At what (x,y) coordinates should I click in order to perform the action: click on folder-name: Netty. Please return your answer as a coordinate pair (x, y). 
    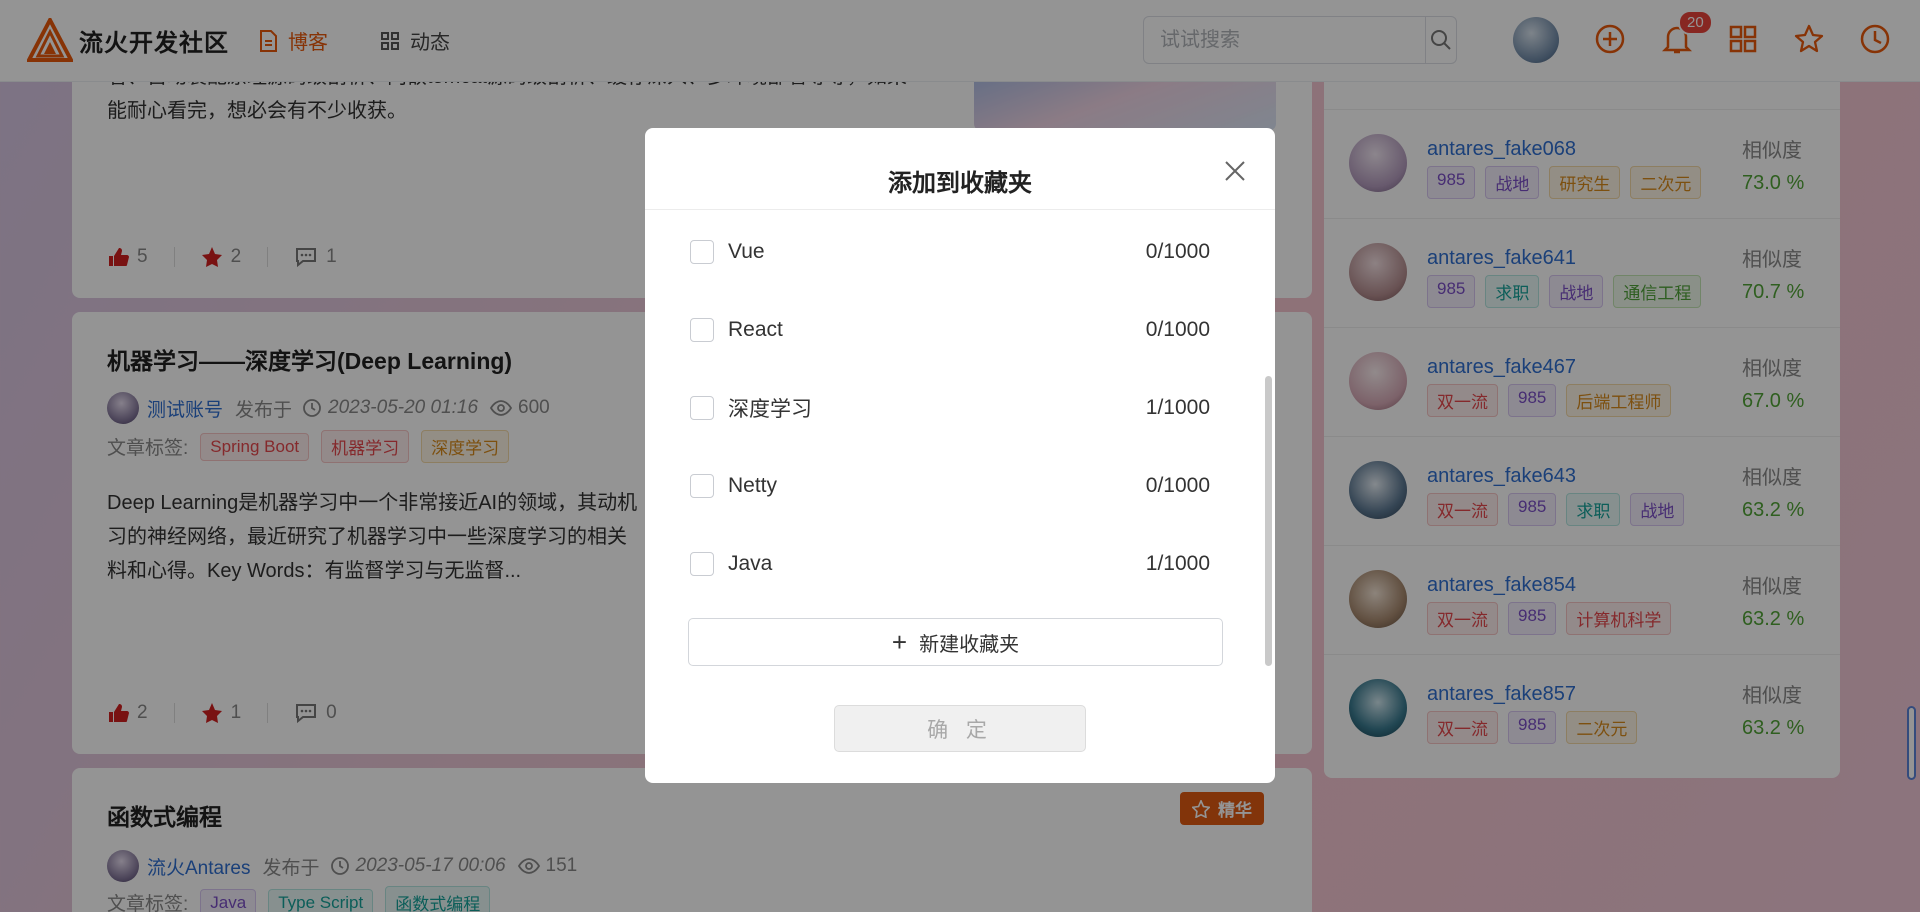
    Looking at the image, I should click on (753, 485).